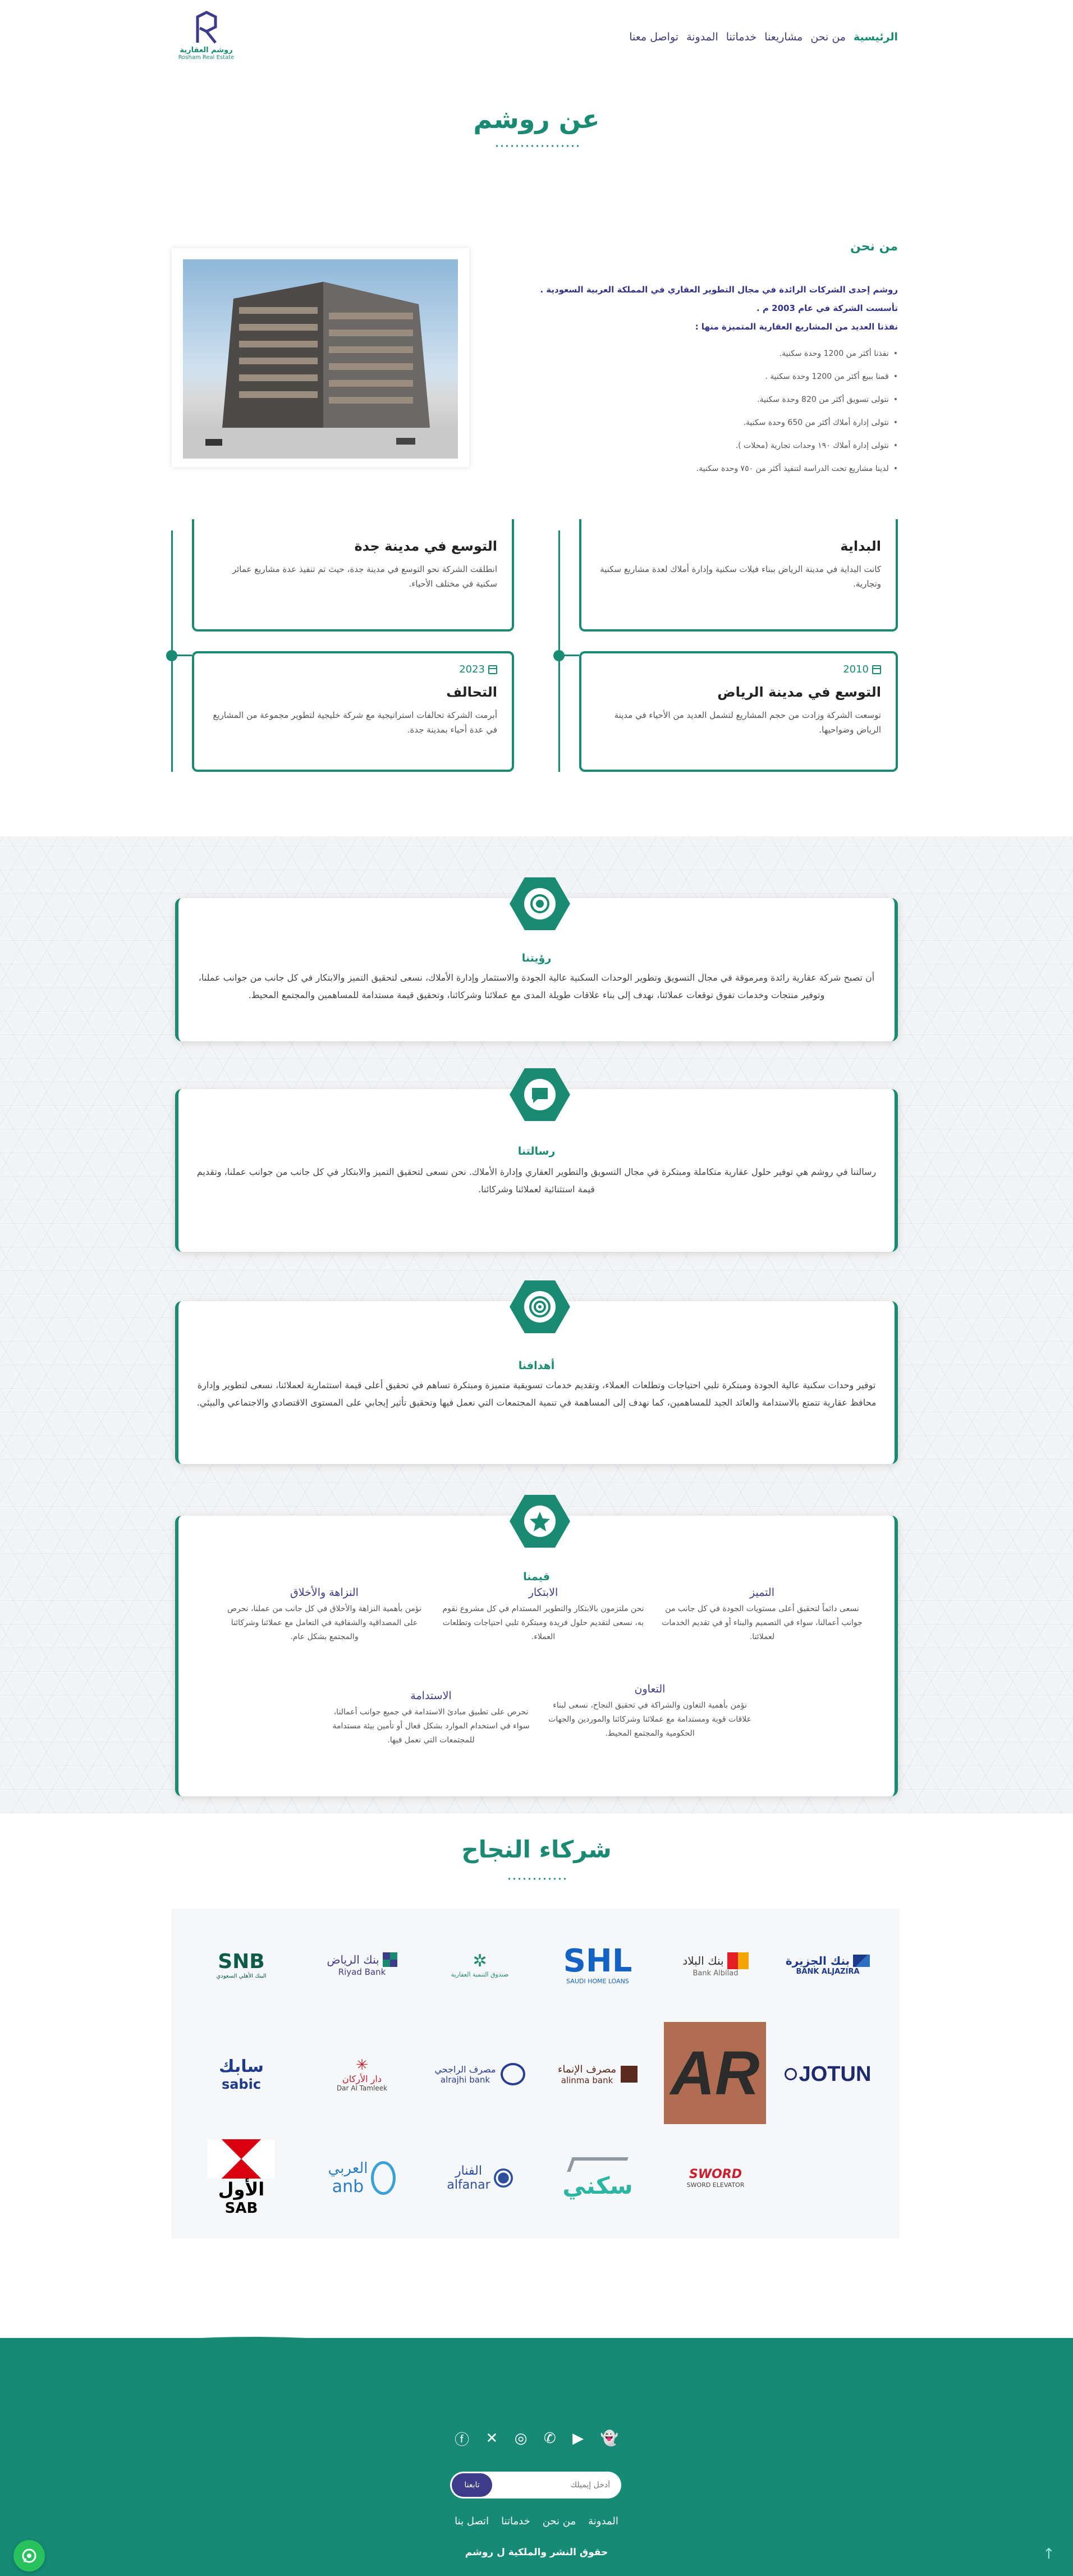 The image size is (1073, 2576). Describe the element at coordinates (536, 1879) in the screenshot. I see `partners-divider` at that location.